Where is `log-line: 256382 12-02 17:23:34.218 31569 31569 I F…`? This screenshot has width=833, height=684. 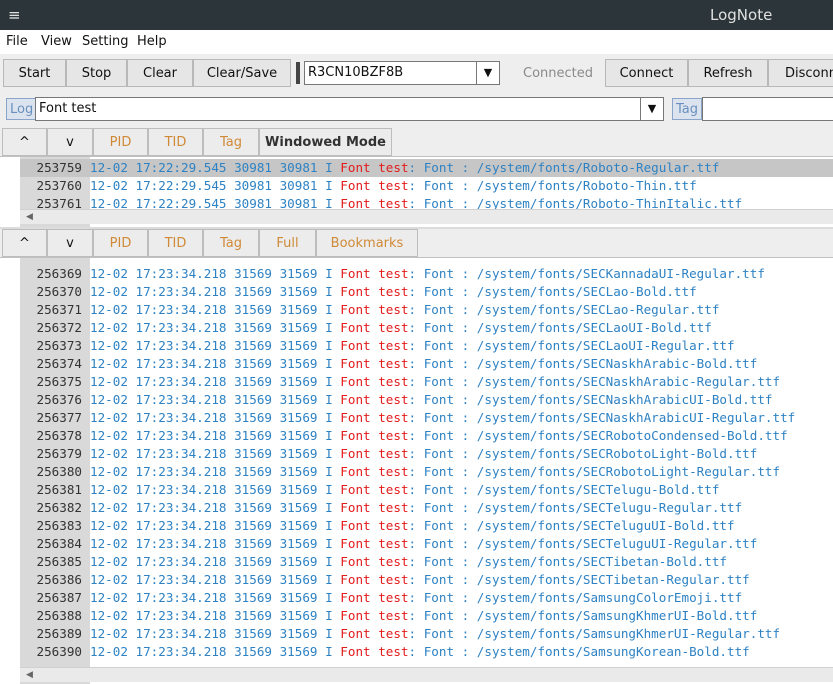
log-line: 256382 12-02 17:23:34.218 31569 31569 I F… is located at coordinates (426, 508).